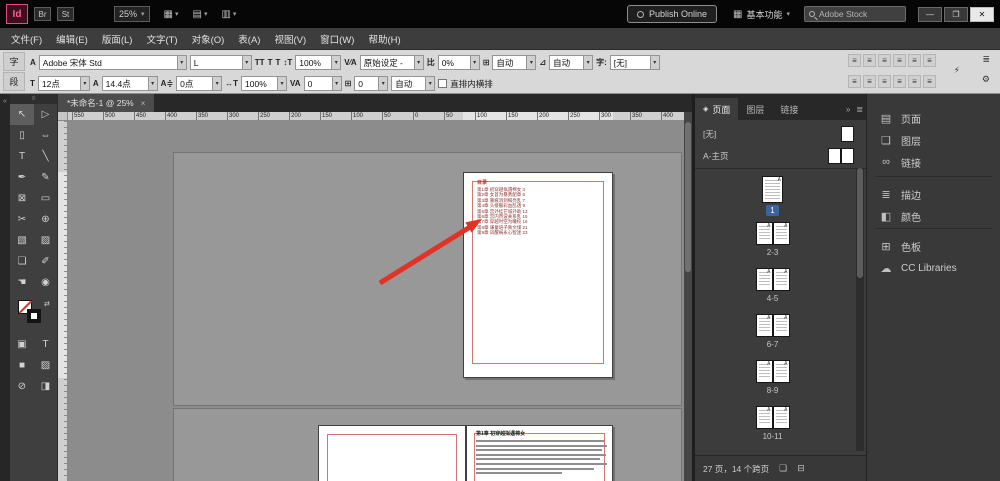 This screenshot has width=1000, height=481. What do you see at coordinates (22, 386) in the screenshot?
I see `apply-none-button: ⊘` at bounding box center [22, 386].